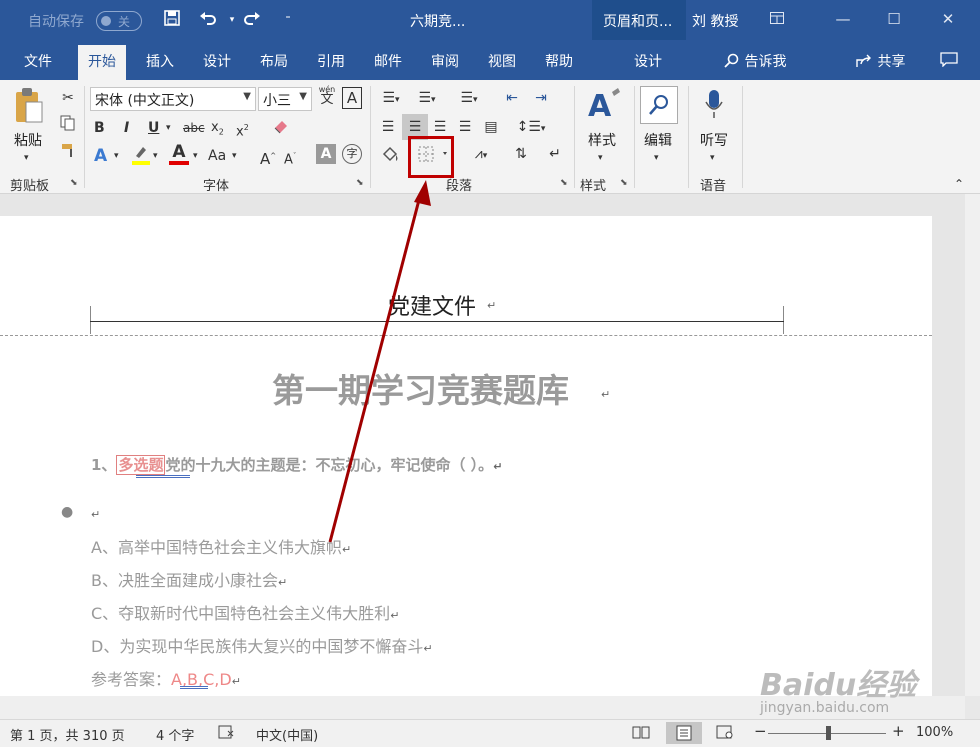 The image size is (980, 747). I want to click on watermark-url: jingyan.baidu.com, so click(825, 708).